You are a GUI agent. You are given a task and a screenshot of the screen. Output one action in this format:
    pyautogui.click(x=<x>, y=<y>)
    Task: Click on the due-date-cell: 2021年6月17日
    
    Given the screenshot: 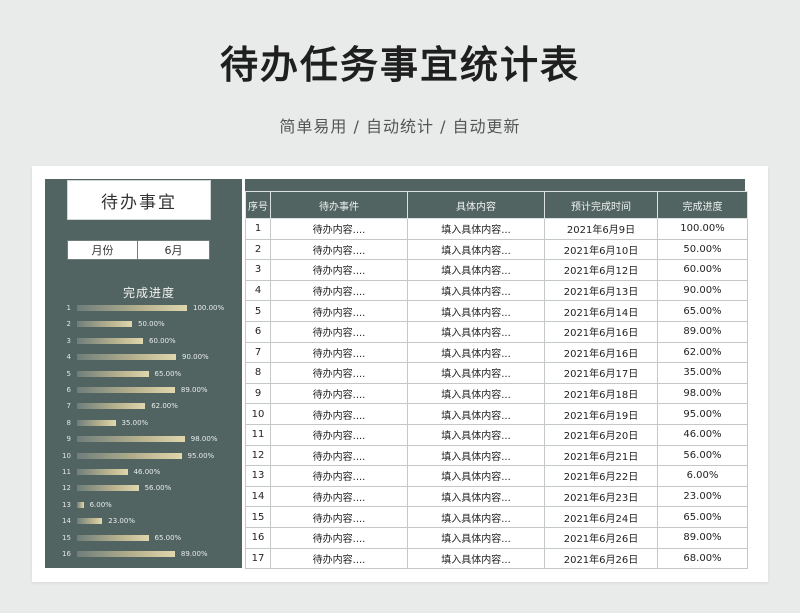 What is the action you would take?
    pyautogui.click(x=601, y=373)
    